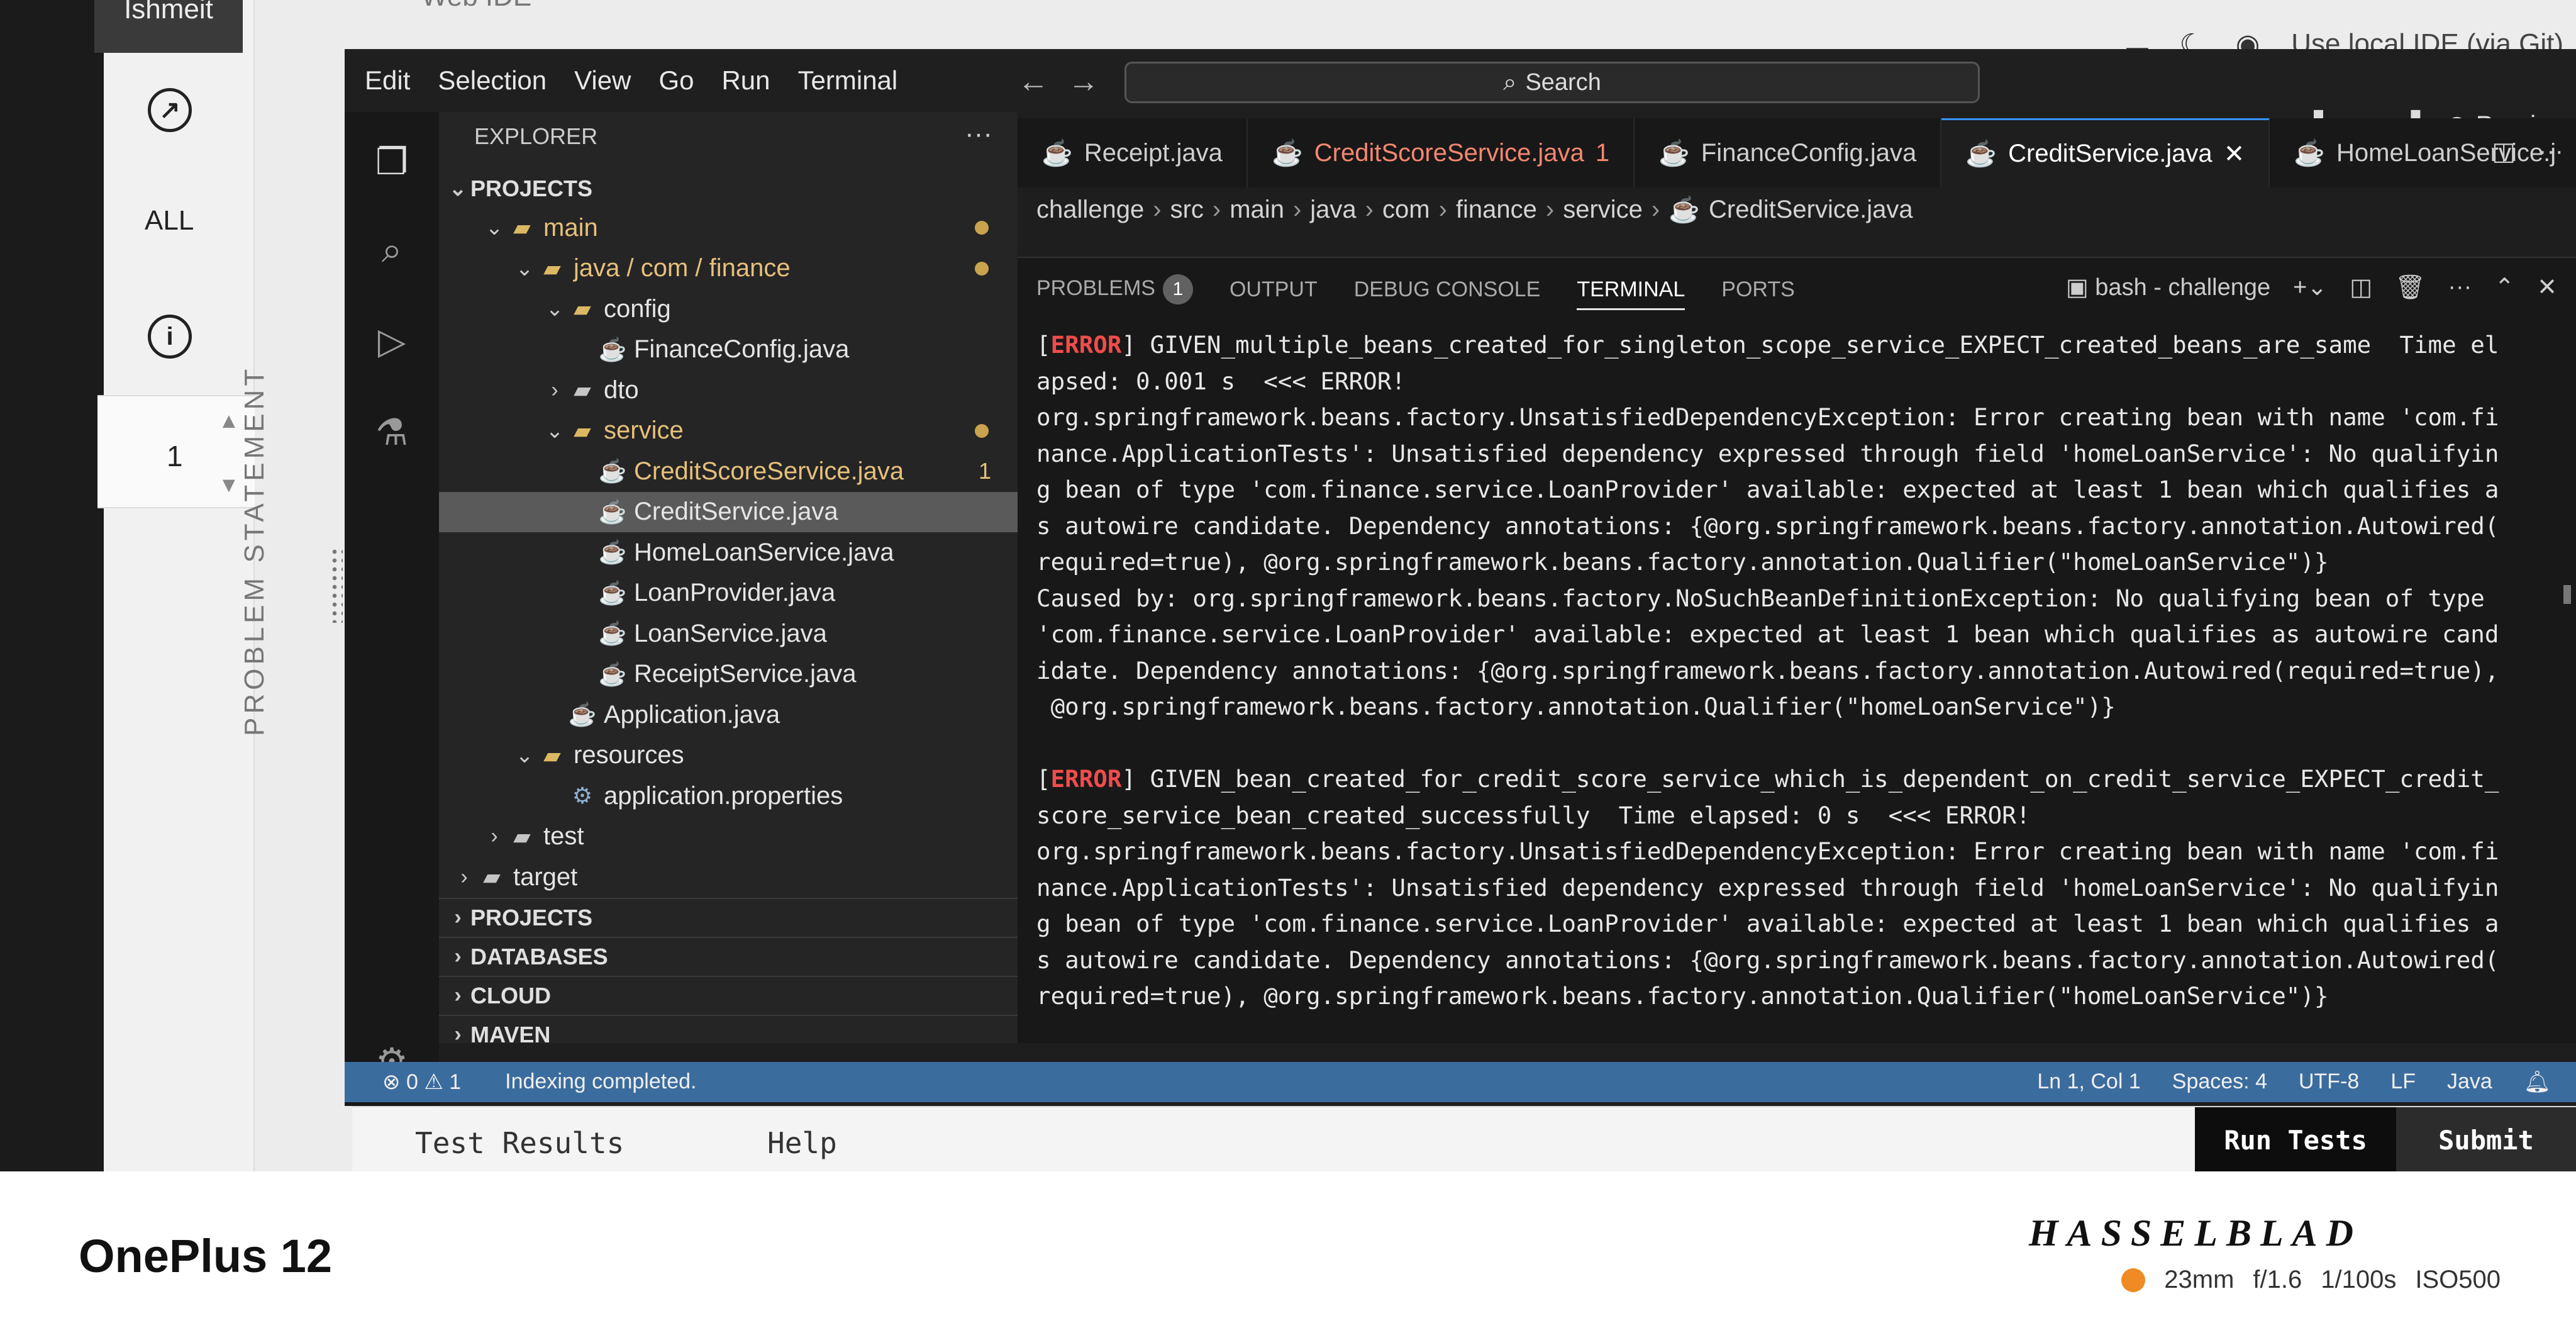 The image size is (2576, 1340). Describe the element at coordinates (1257, 210) in the screenshot. I see `breadcrumb-item: main` at that location.